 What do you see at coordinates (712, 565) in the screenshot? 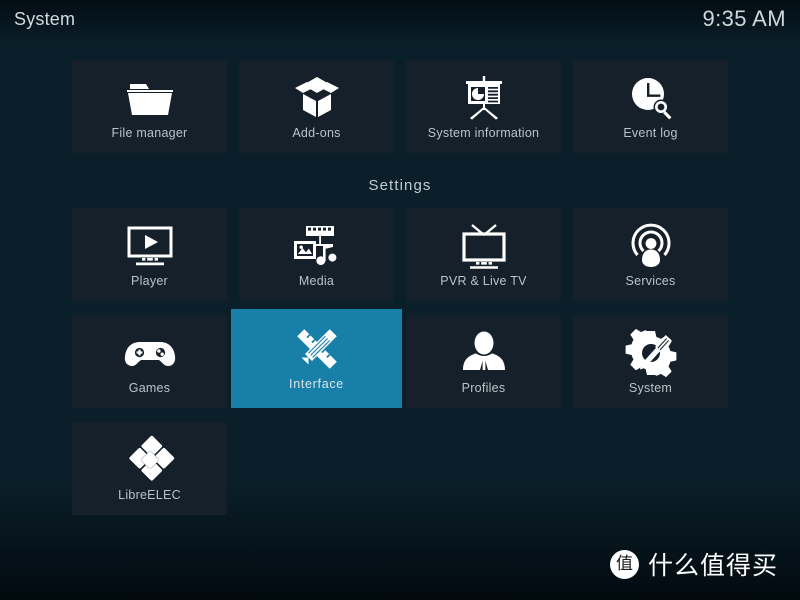
I see `watermark-text: 什么值得买` at bounding box center [712, 565].